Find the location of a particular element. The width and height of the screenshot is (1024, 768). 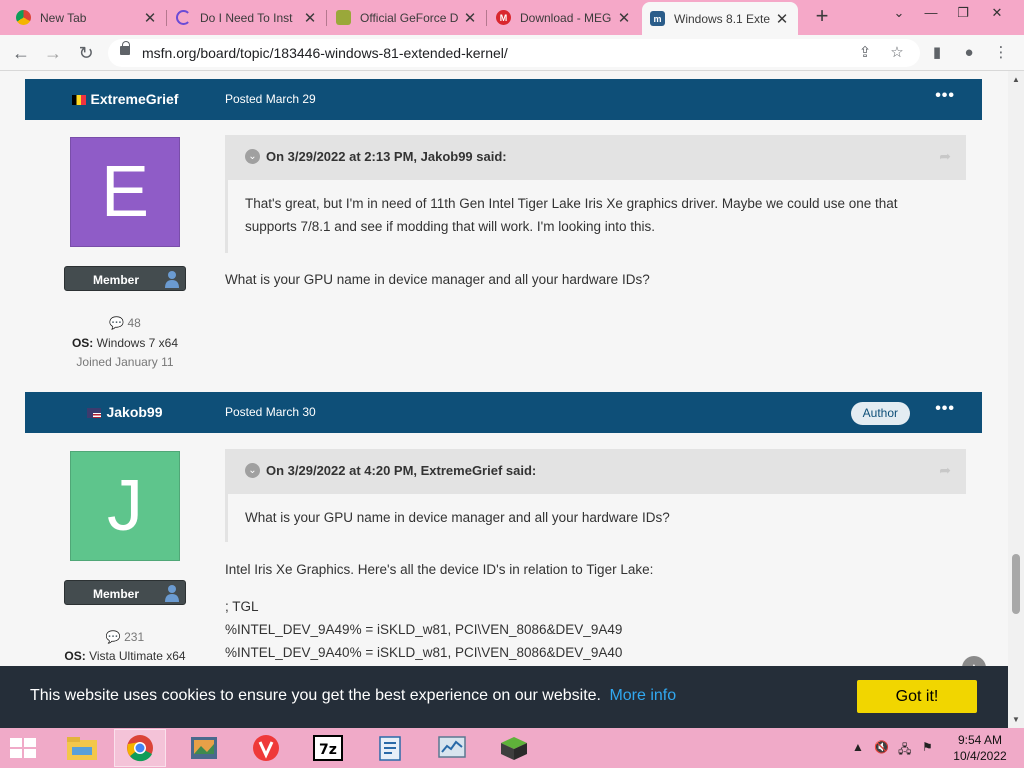

post-author: ExtremeGrief is located at coordinates (125, 99).